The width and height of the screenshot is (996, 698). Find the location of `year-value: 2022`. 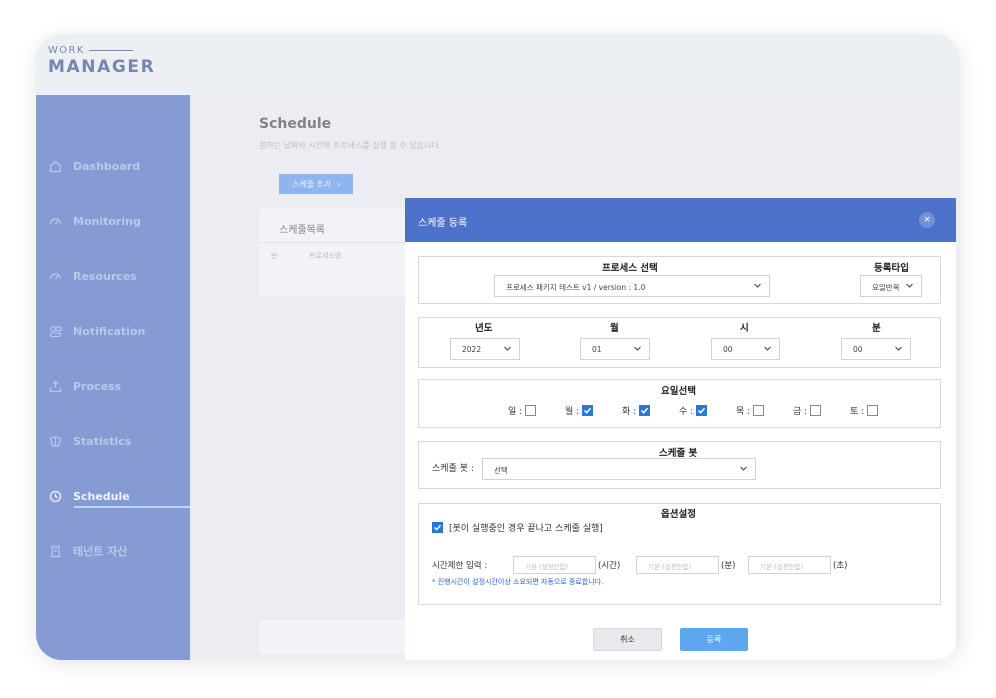

year-value: 2022 is located at coordinates (472, 349).